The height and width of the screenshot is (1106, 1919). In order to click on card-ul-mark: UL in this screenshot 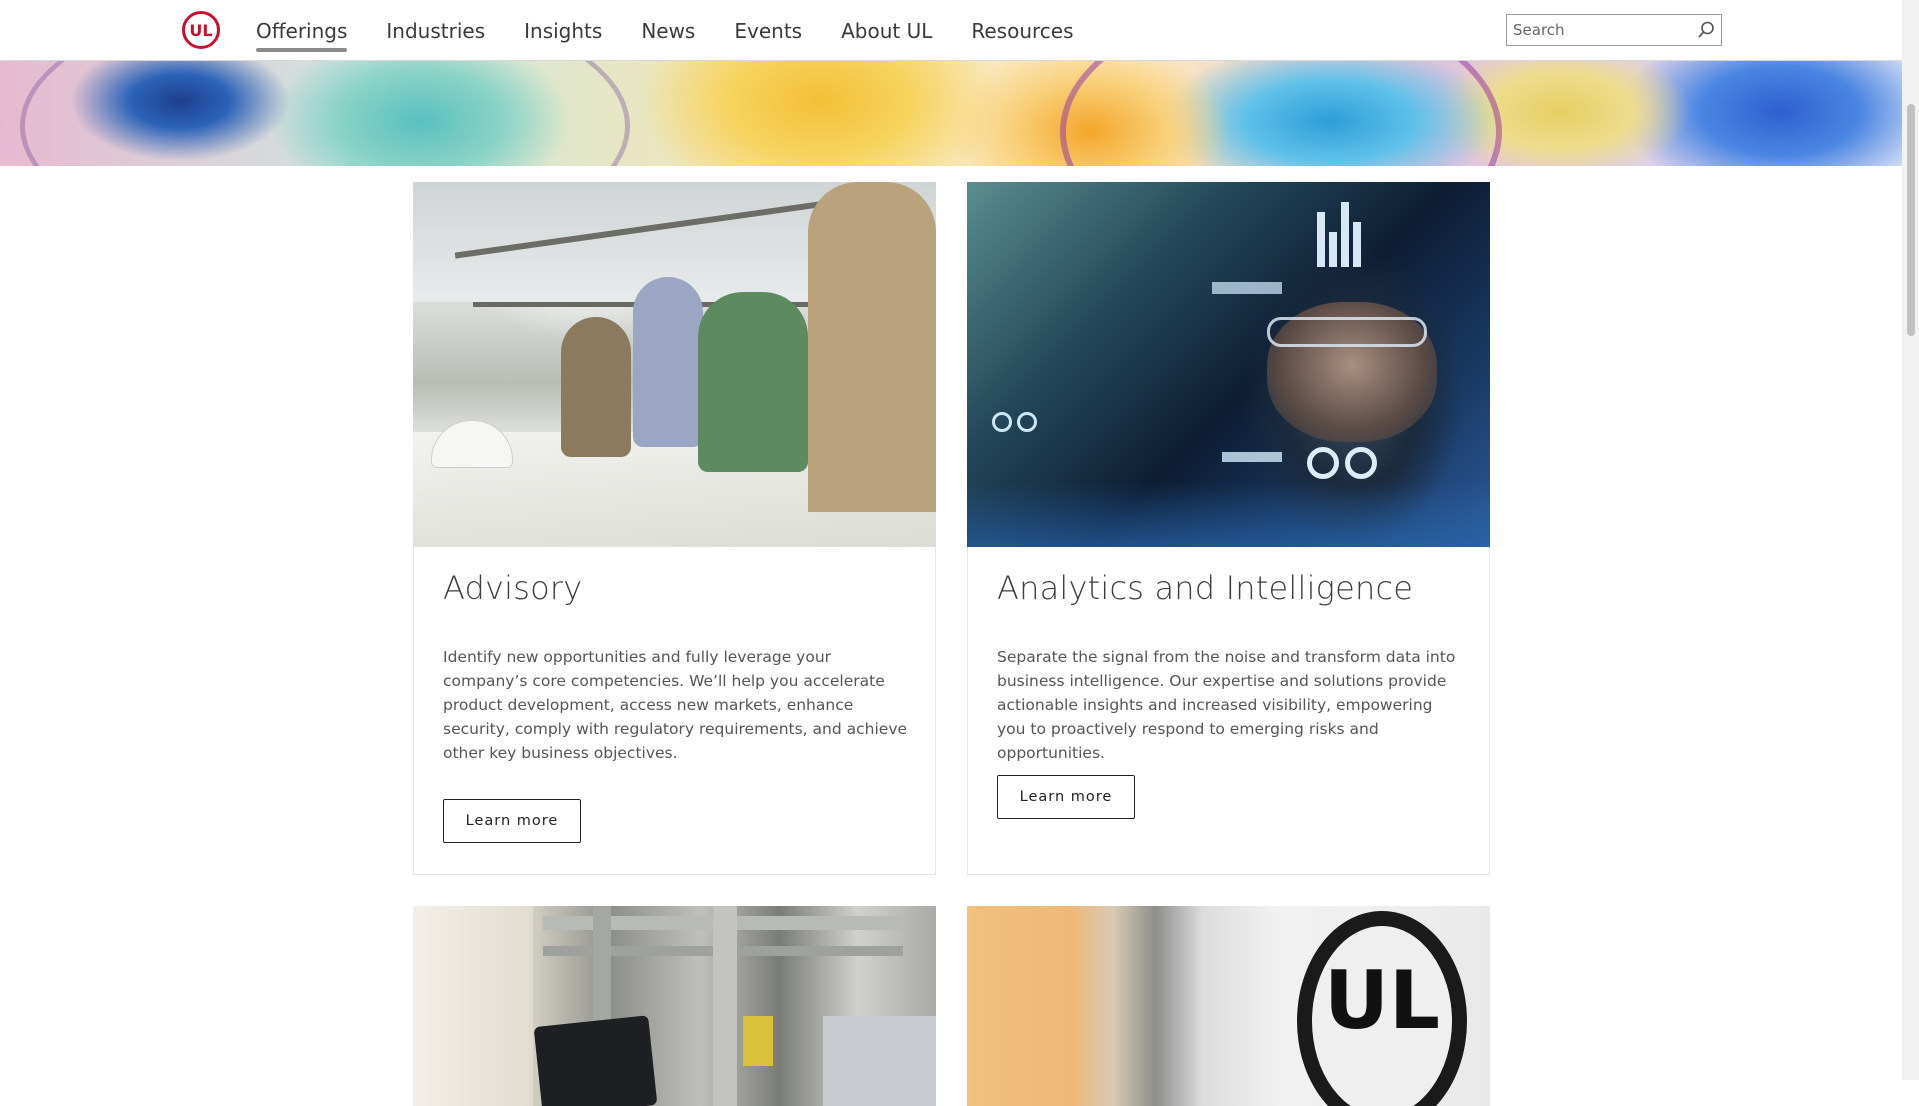, I will do `click(1228, 1006)`.